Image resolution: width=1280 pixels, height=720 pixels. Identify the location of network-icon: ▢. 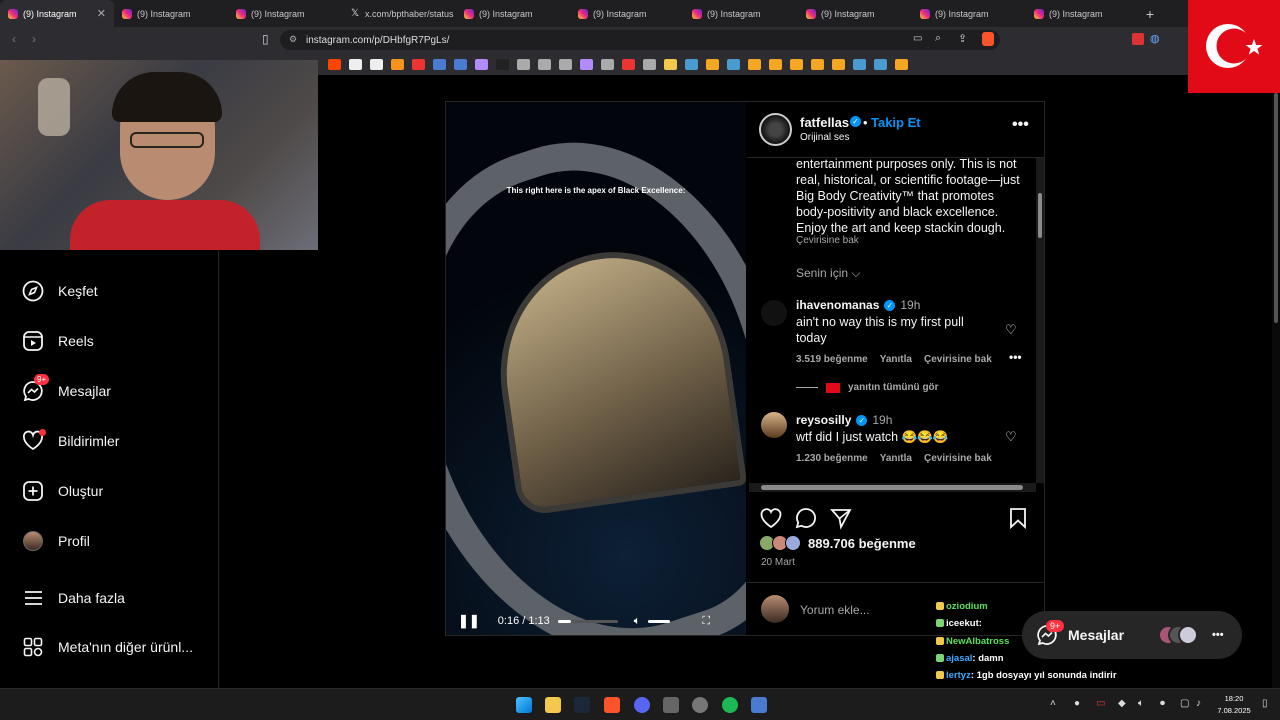
(1184, 703).